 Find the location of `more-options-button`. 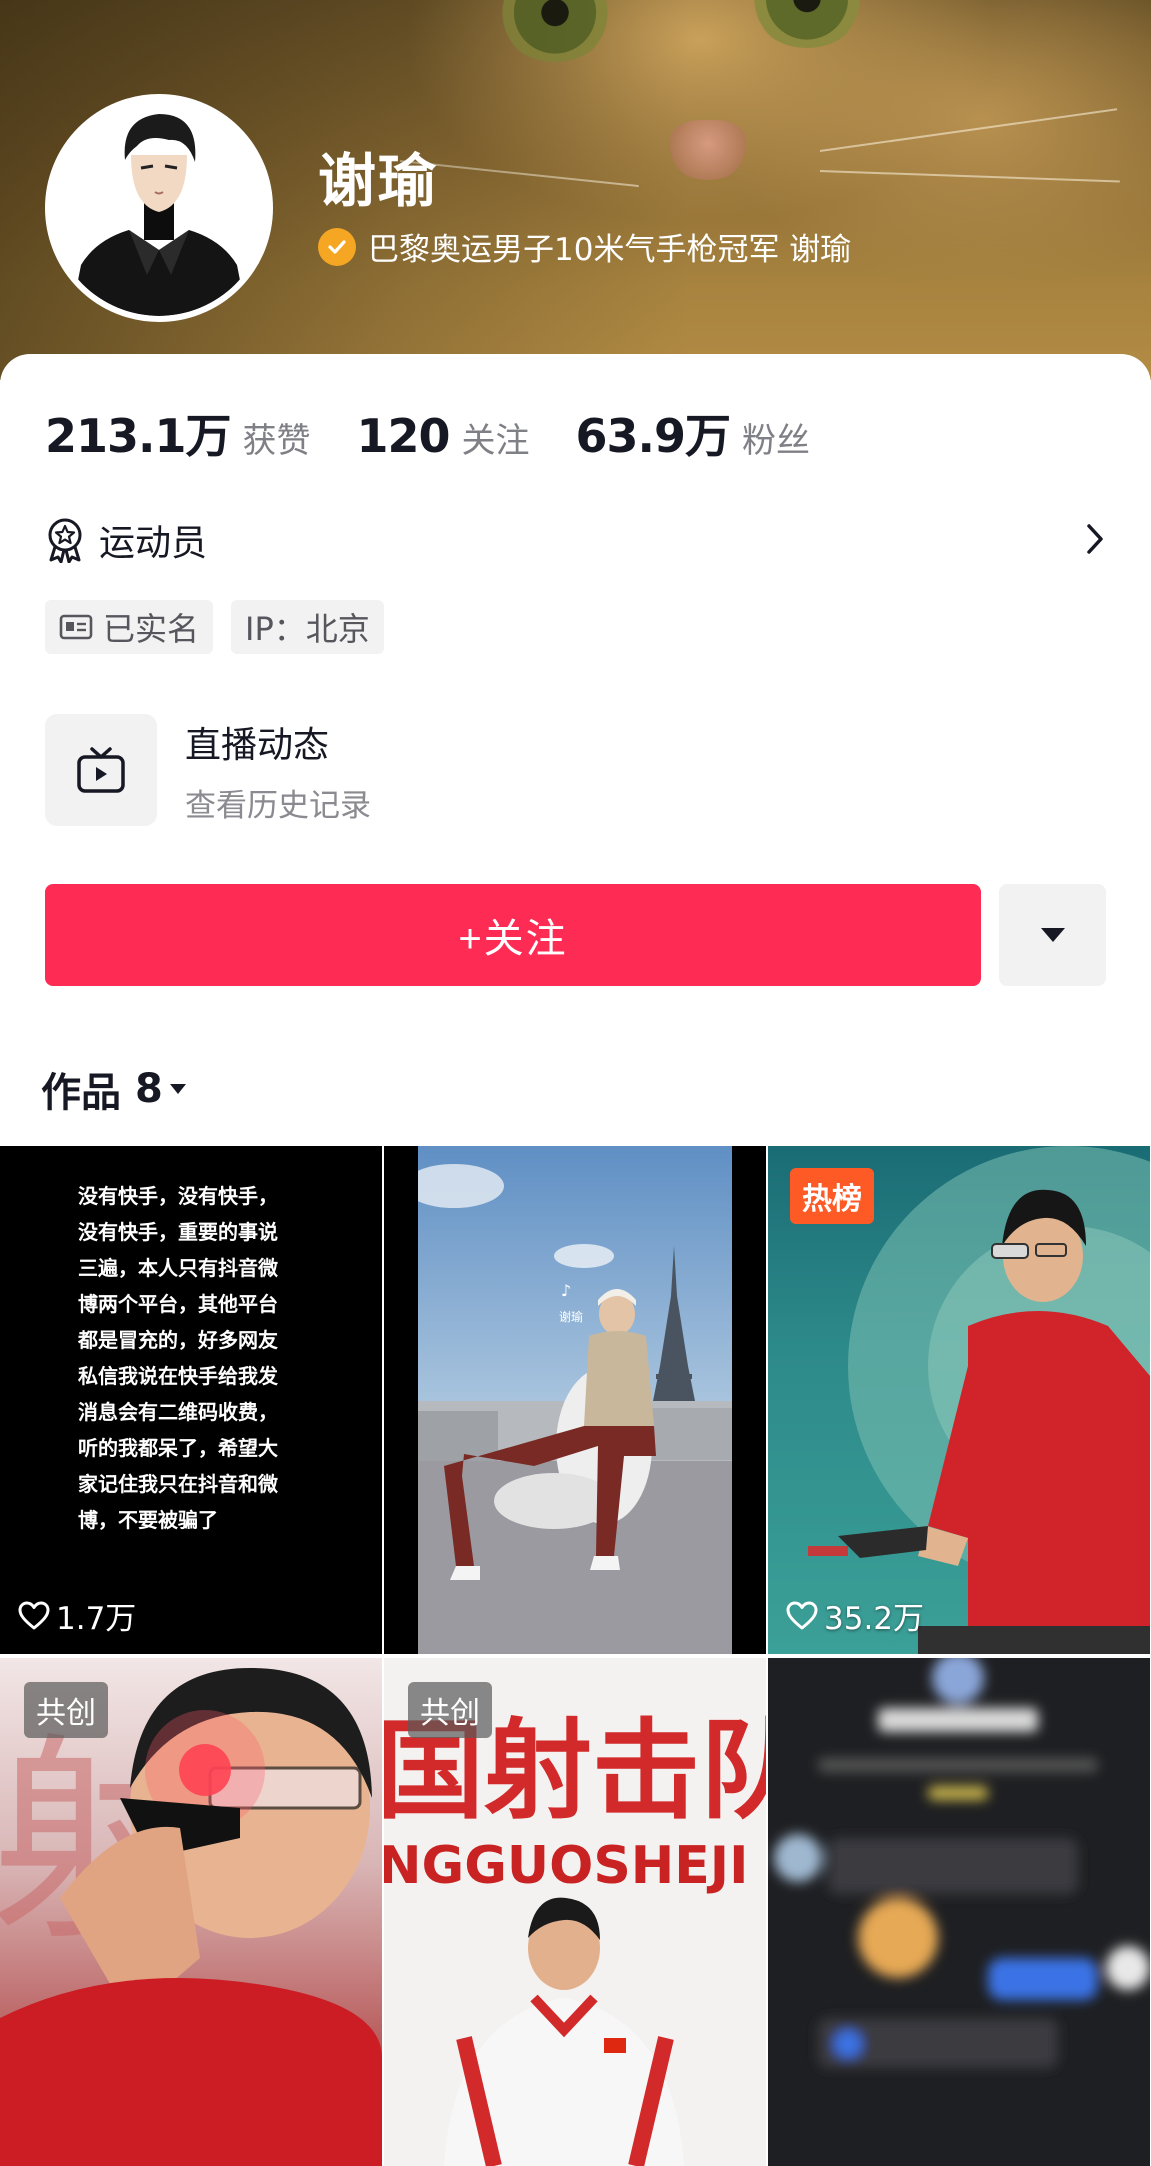

more-options-button is located at coordinates (1052, 935).